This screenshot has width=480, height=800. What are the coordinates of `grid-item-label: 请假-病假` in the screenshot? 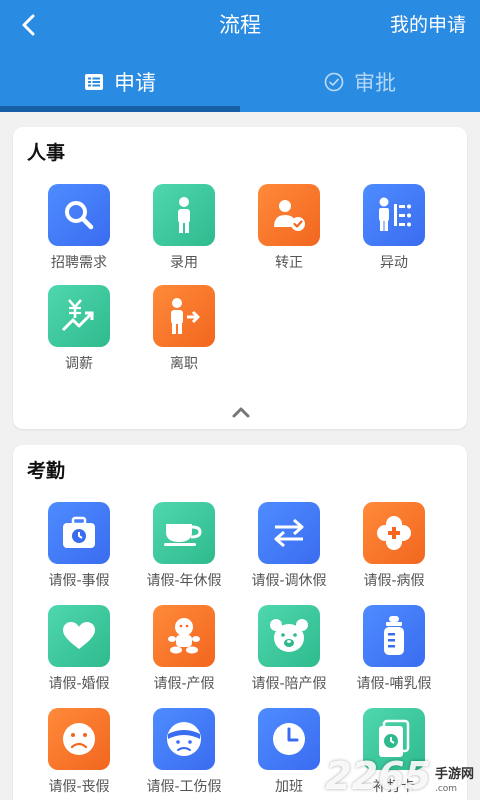 It's located at (394, 581).